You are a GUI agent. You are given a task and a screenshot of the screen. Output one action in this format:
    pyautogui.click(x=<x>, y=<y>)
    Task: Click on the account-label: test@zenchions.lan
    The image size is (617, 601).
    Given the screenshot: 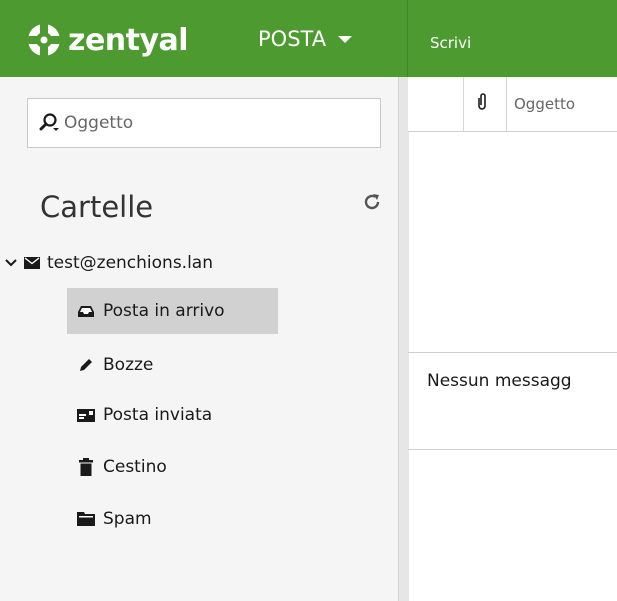 What is the action you would take?
    pyautogui.click(x=130, y=263)
    